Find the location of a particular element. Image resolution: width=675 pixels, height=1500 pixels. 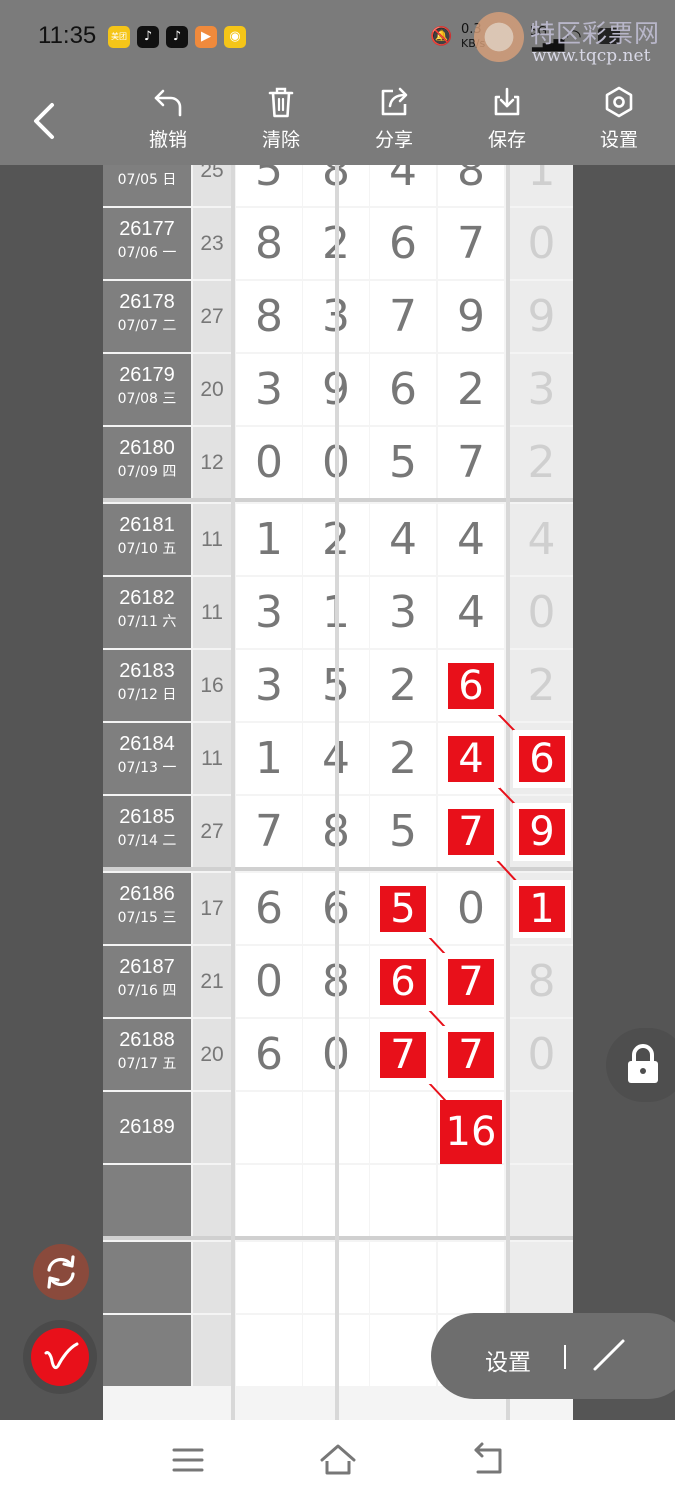

watermark-title: 特区彩票网 is located at coordinates (595, 33).